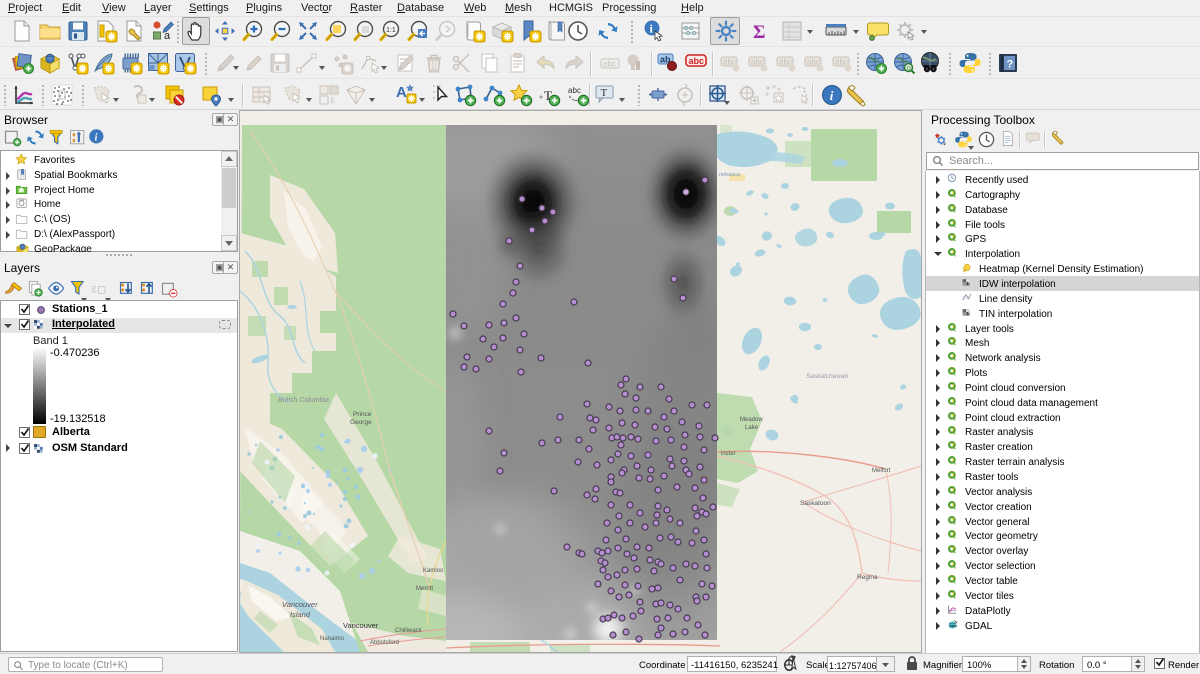  Describe the element at coordinates (909, 69) in the screenshot. I see `svg-text: Q` at that location.